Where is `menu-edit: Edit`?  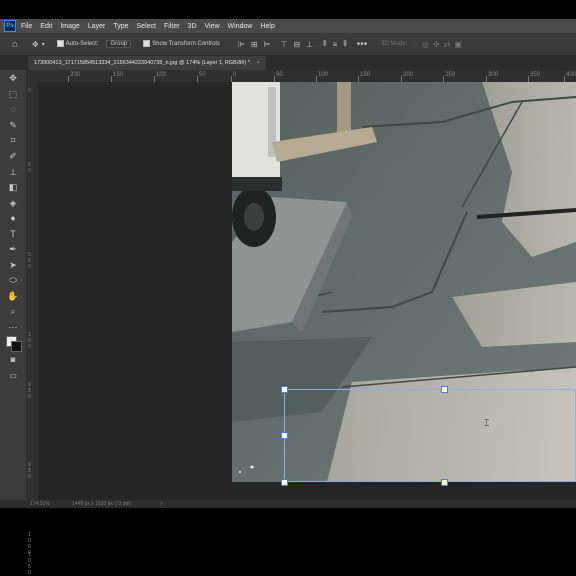
menu-edit: Edit is located at coordinates (46, 26).